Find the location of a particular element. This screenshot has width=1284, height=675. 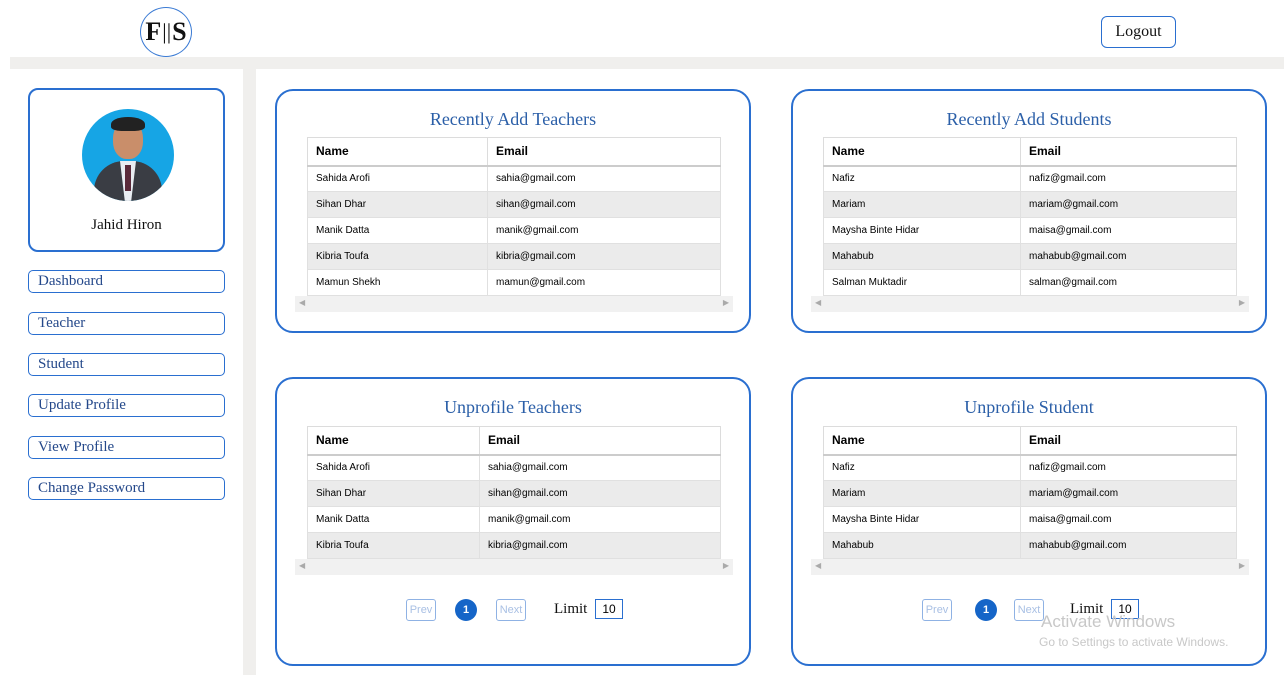

cell-name: Mariam is located at coordinates (922, 493).